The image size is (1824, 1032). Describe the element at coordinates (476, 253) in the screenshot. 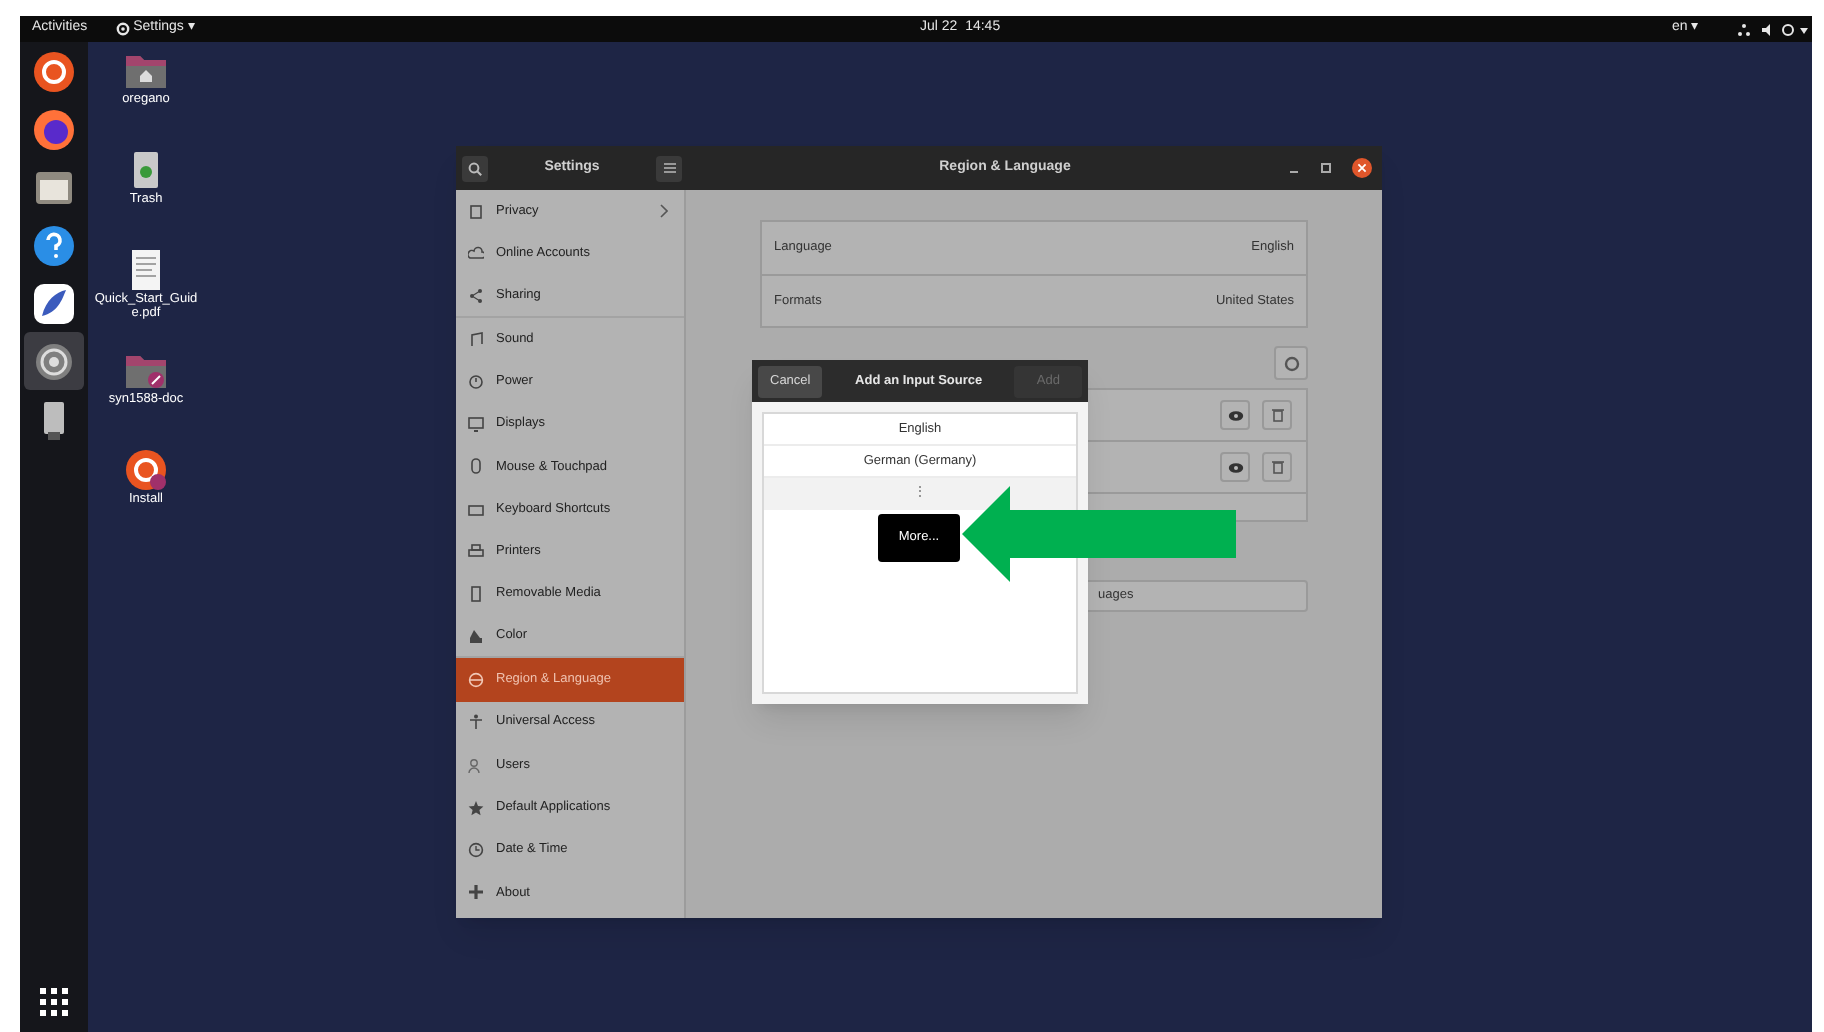

I see `cloud-icon` at that location.